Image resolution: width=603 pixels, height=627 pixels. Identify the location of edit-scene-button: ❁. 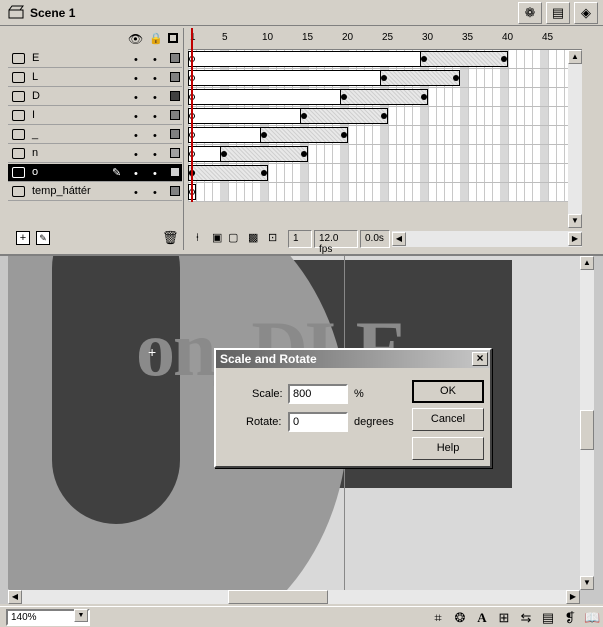
(530, 13).